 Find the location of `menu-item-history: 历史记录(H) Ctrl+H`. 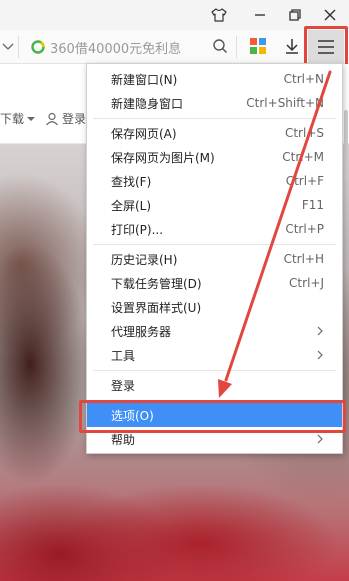

menu-item-history: 历史记录(H) Ctrl+H is located at coordinates (214, 259).